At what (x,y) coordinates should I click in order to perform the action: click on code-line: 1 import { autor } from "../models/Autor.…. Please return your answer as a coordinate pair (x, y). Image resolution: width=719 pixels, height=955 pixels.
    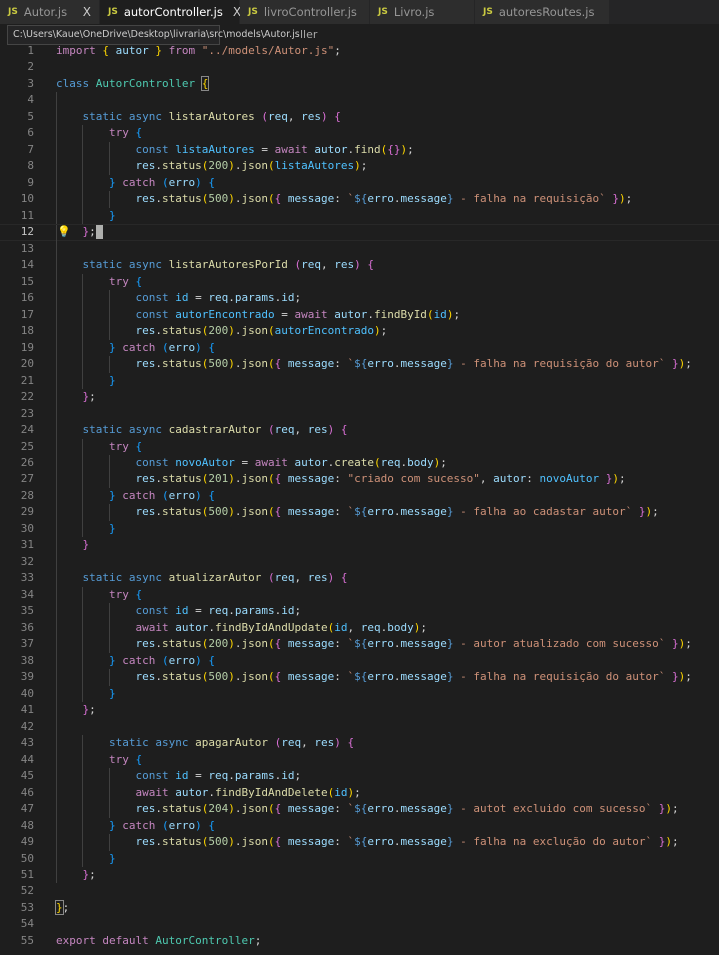
    Looking at the image, I should click on (359, 51).